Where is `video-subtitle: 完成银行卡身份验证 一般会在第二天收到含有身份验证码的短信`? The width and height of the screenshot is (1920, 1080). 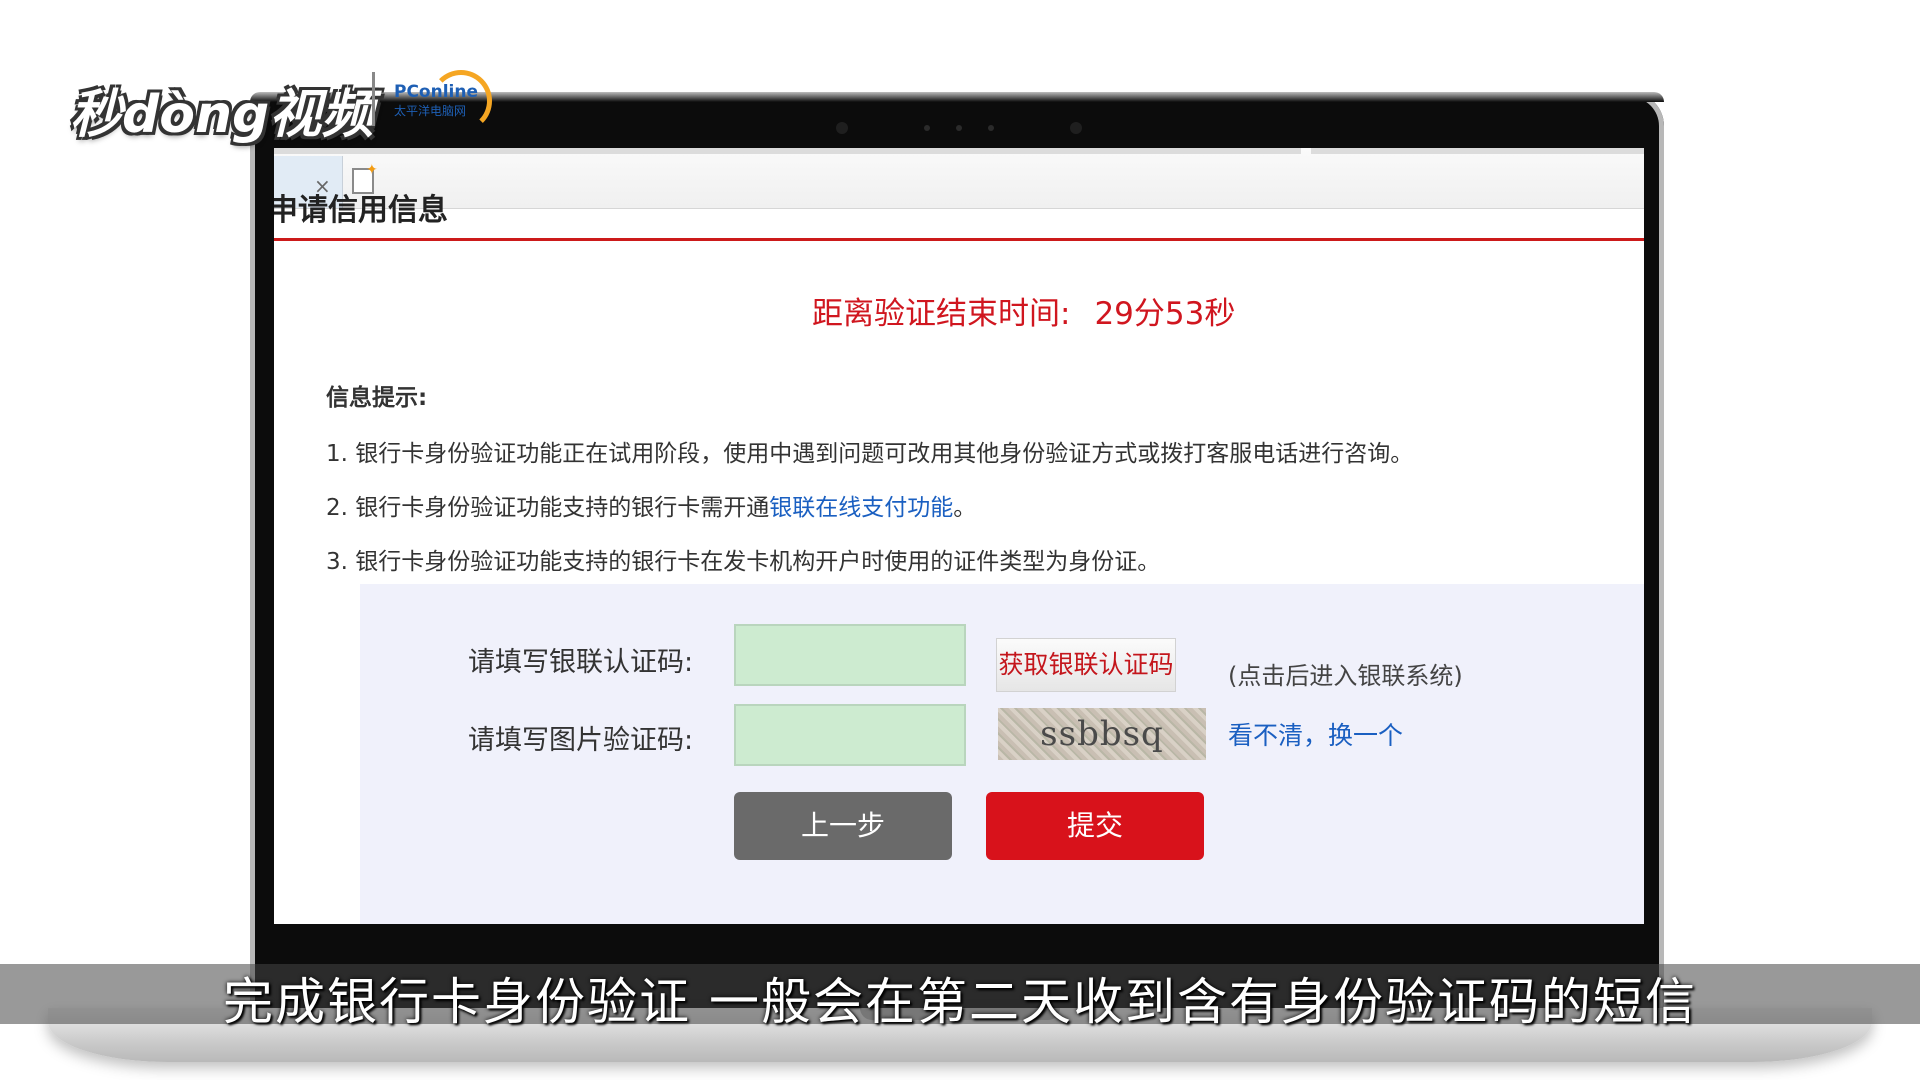
video-subtitle: 完成银行卡身份验证 一般会在第二天收到含有身份验证码的短信 is located at coordinates (960, 1002).